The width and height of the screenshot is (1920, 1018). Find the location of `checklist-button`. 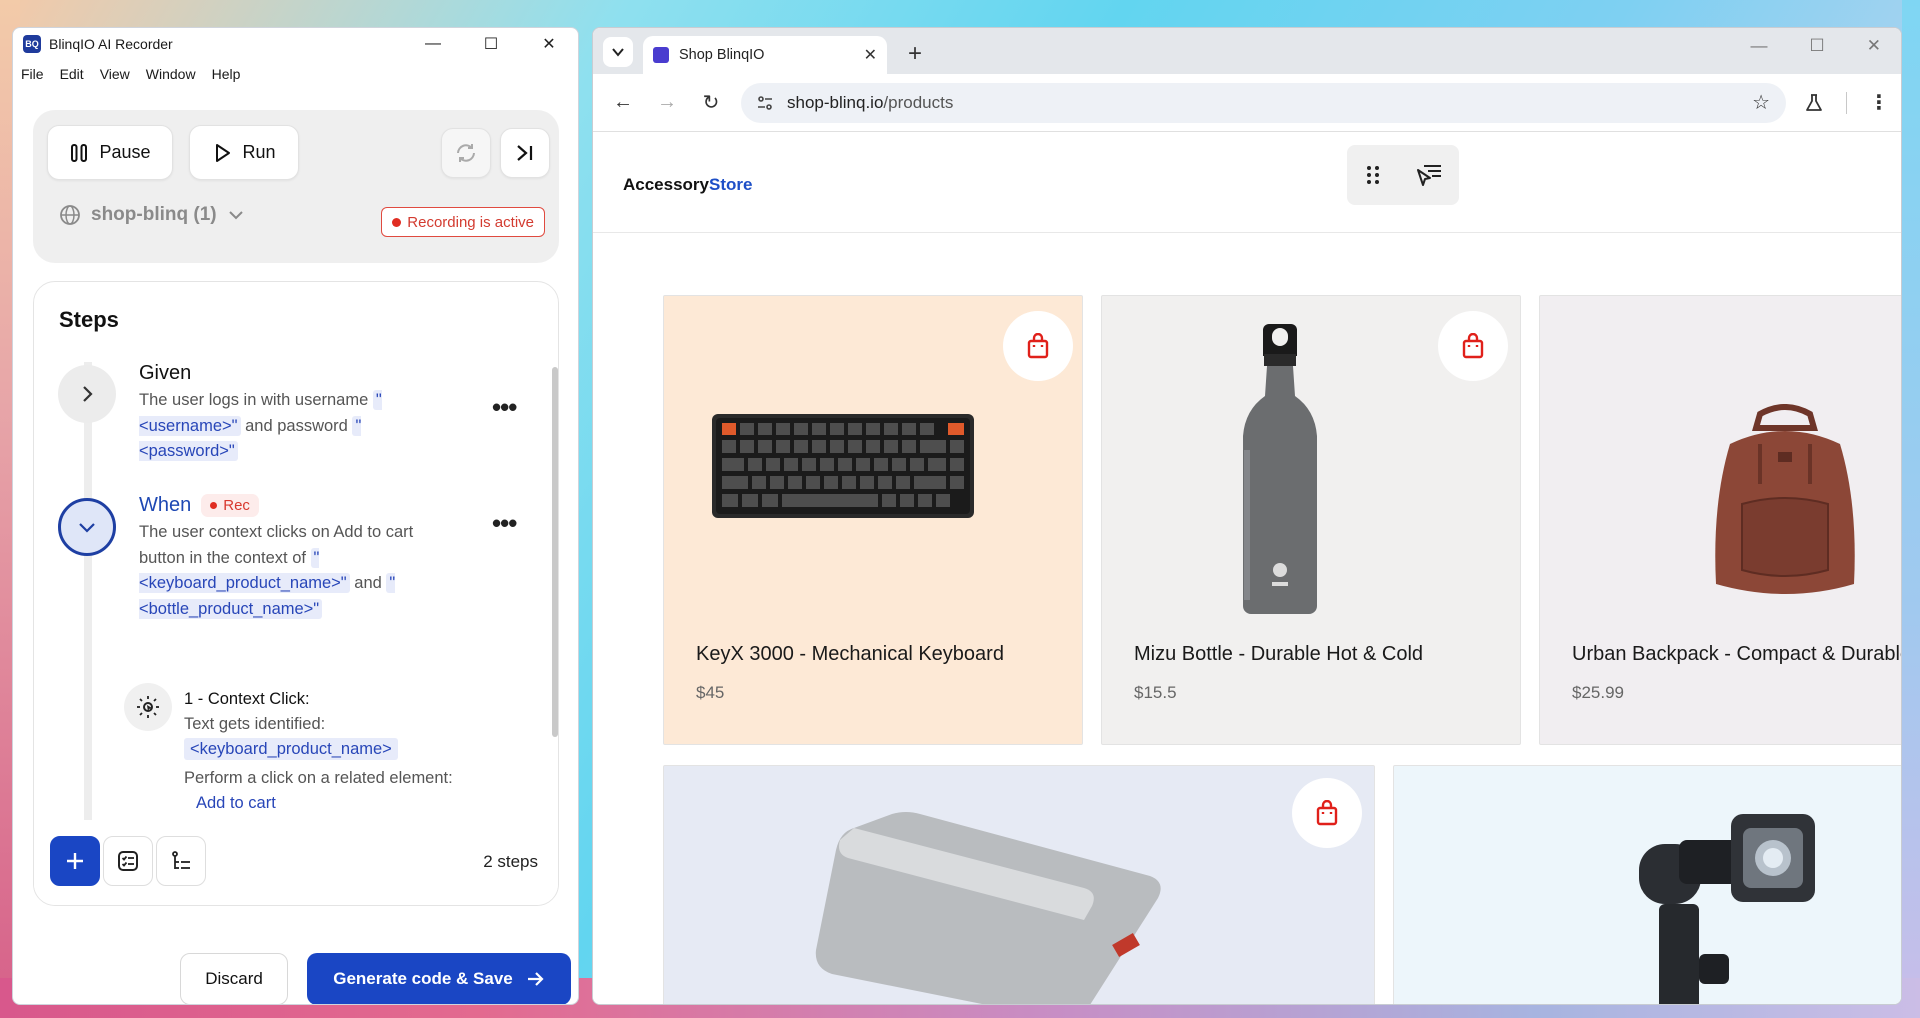

checklist-button is located at coordinates (128, 861).